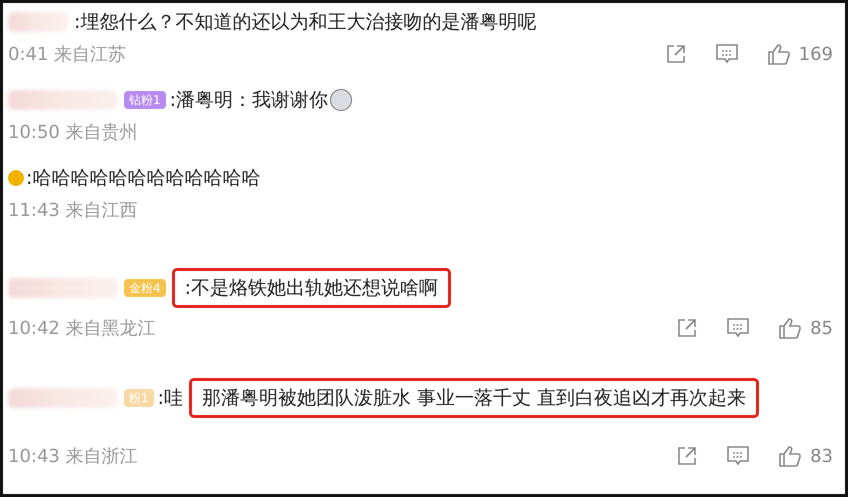 The height and width of the screenshot is (497, 848). I want to click on like-count: 85, so click(821, 328).